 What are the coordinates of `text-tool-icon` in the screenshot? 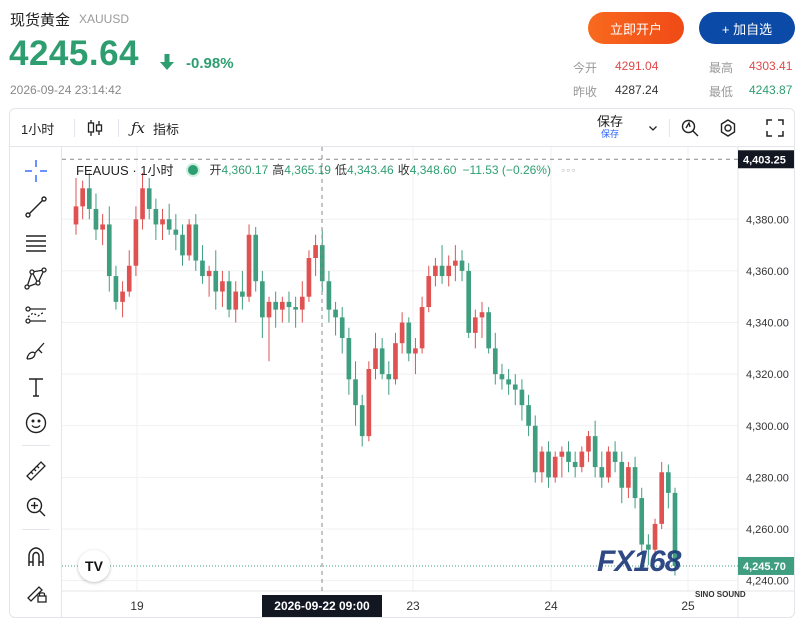 It's located at (36, 387).